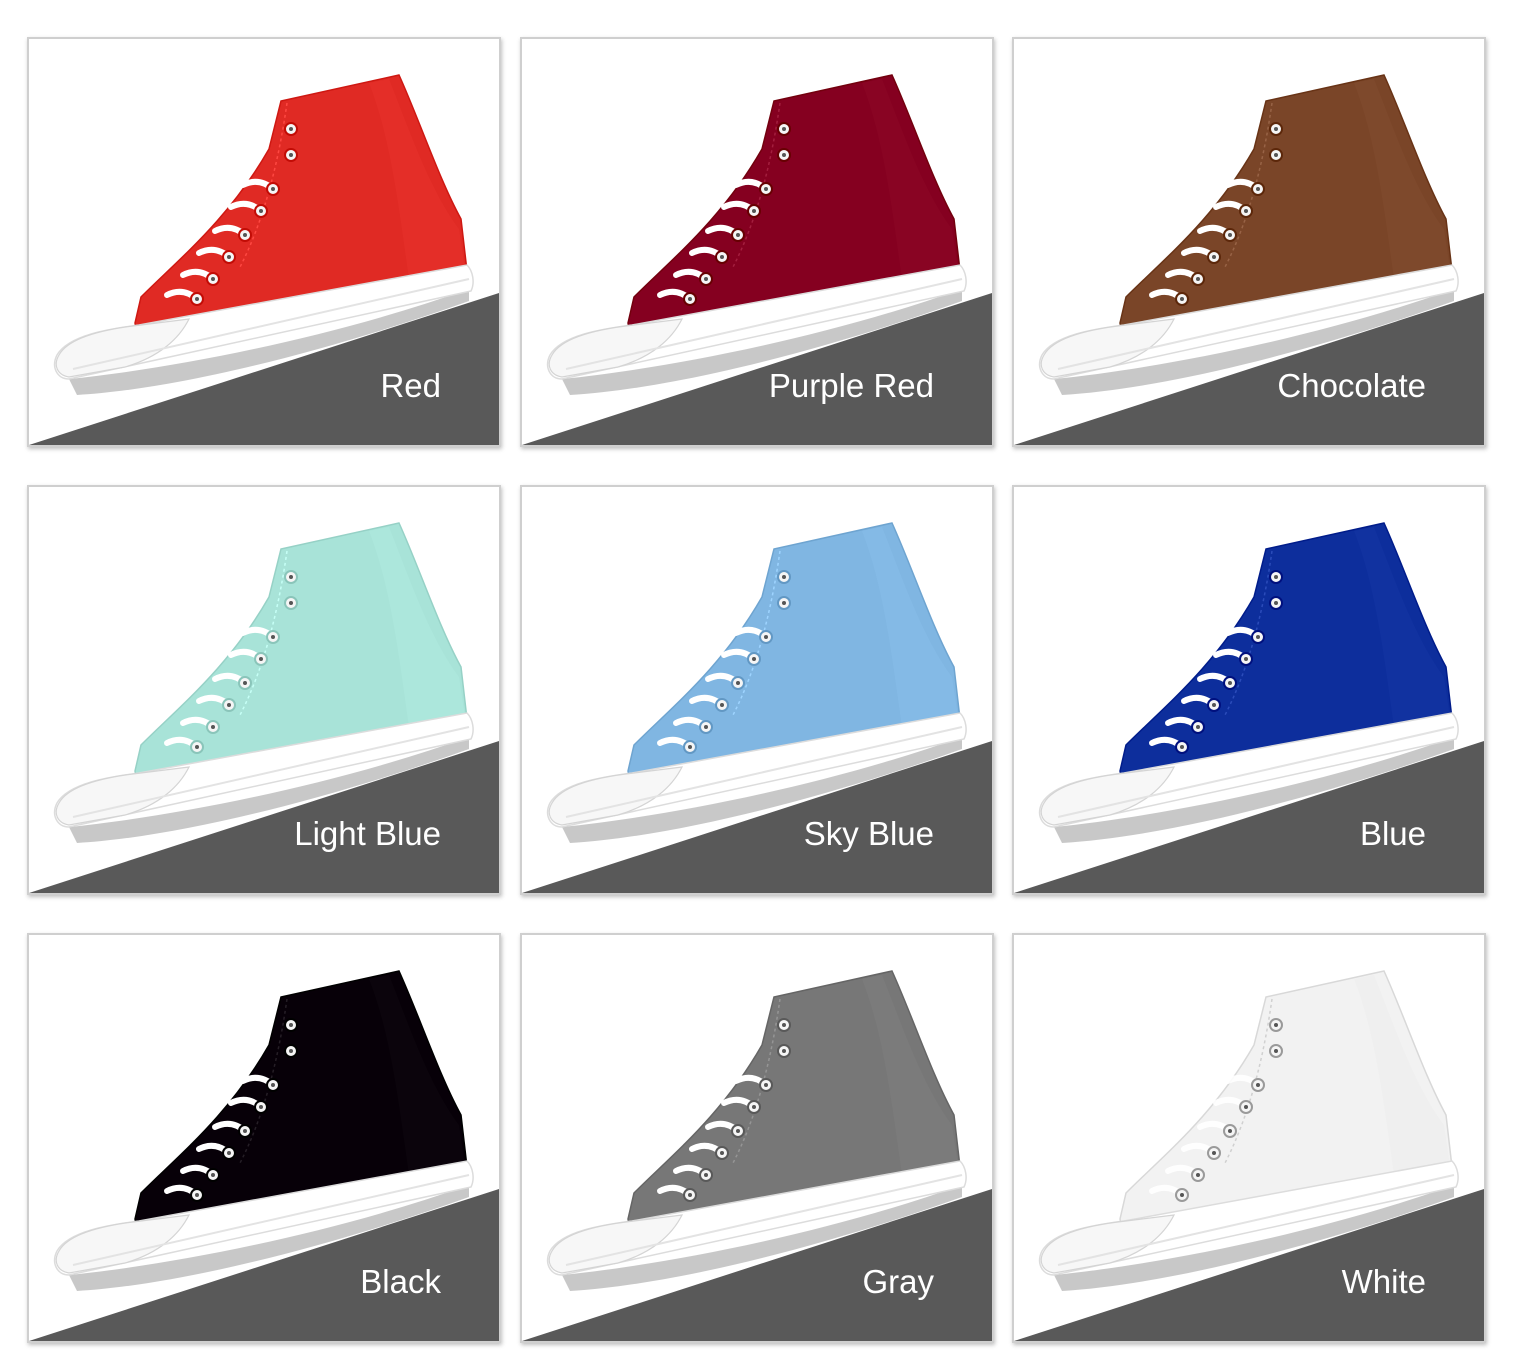 This screenshot has height=1360, width=1524. Describe the element at coordinates (264, 1138) in the screenshot. I see `swatch-card-black: Black` at that location.